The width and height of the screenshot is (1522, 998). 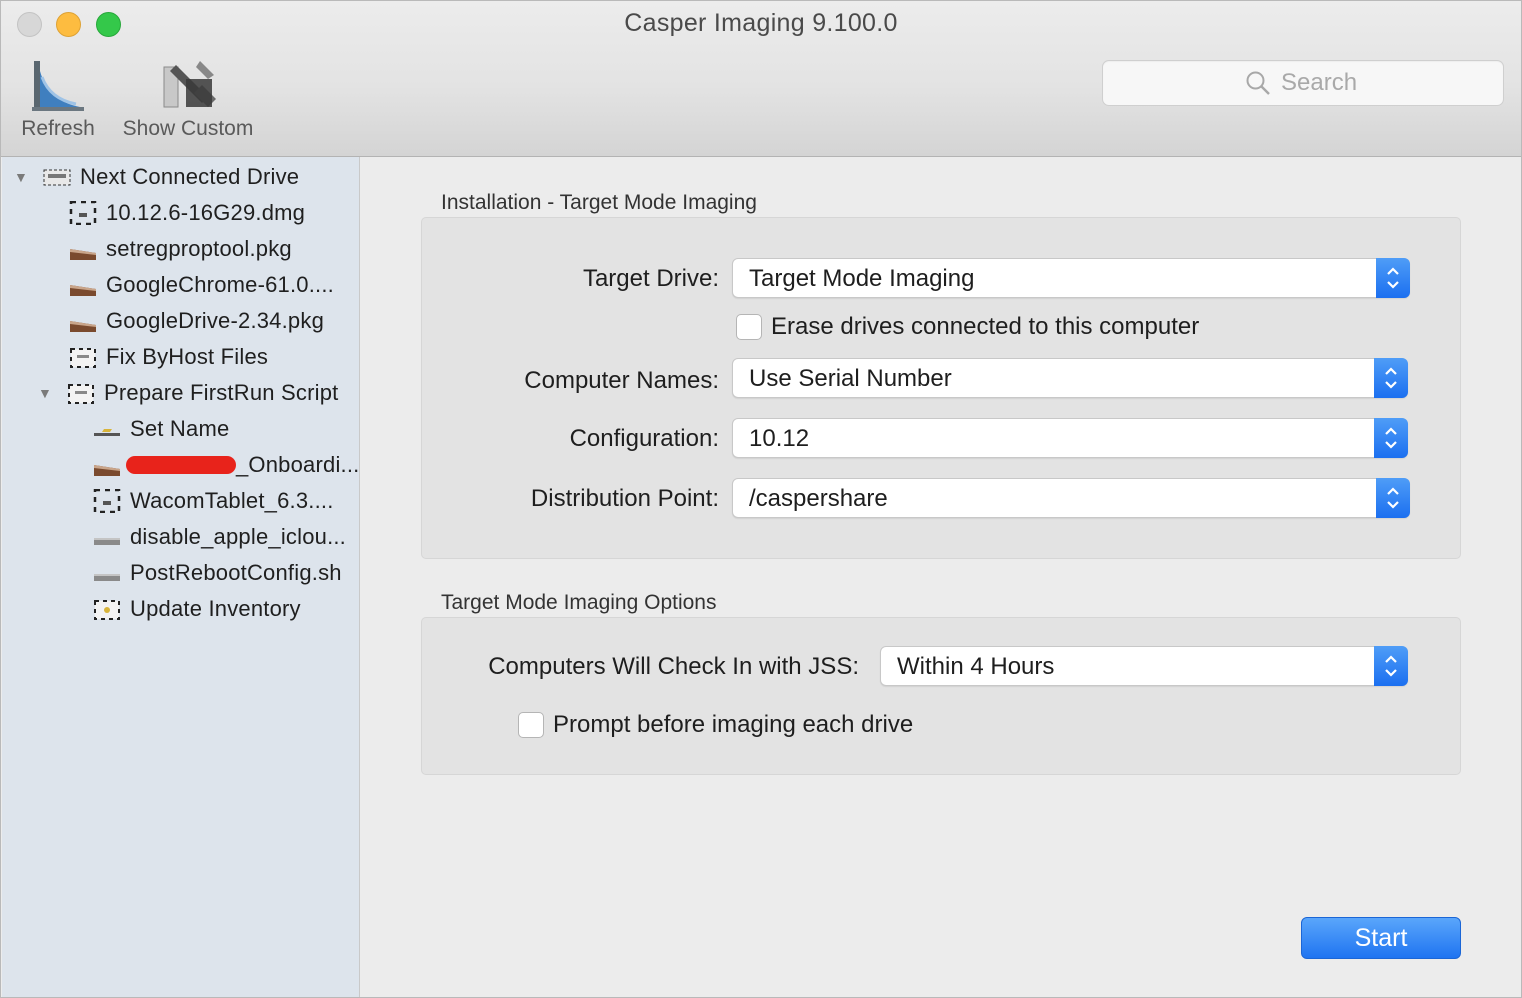 What do you see at coordinates (217, 573) in the screenshot?
I see `tree-item: PostRebootConfig.sh` at bounding box center [217, 573].